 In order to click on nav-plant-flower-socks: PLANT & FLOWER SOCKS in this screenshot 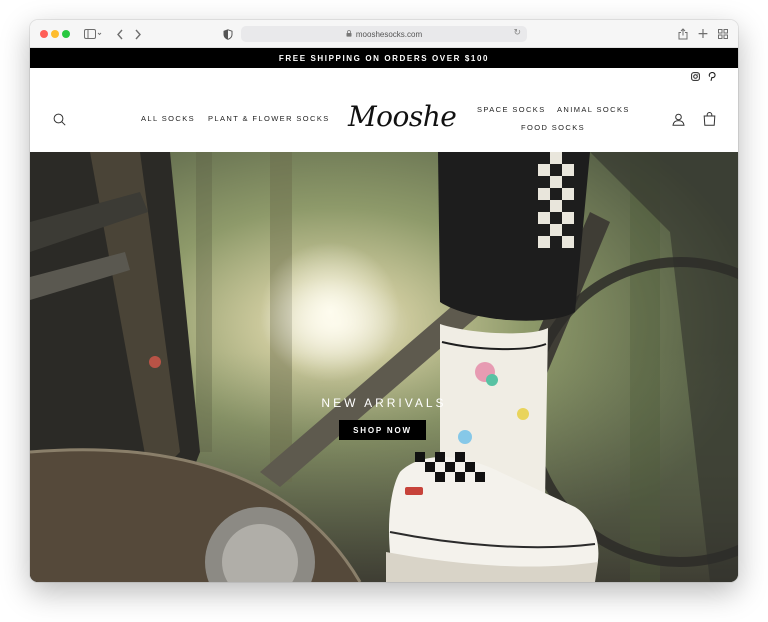, I will do `click(269, 118)`.